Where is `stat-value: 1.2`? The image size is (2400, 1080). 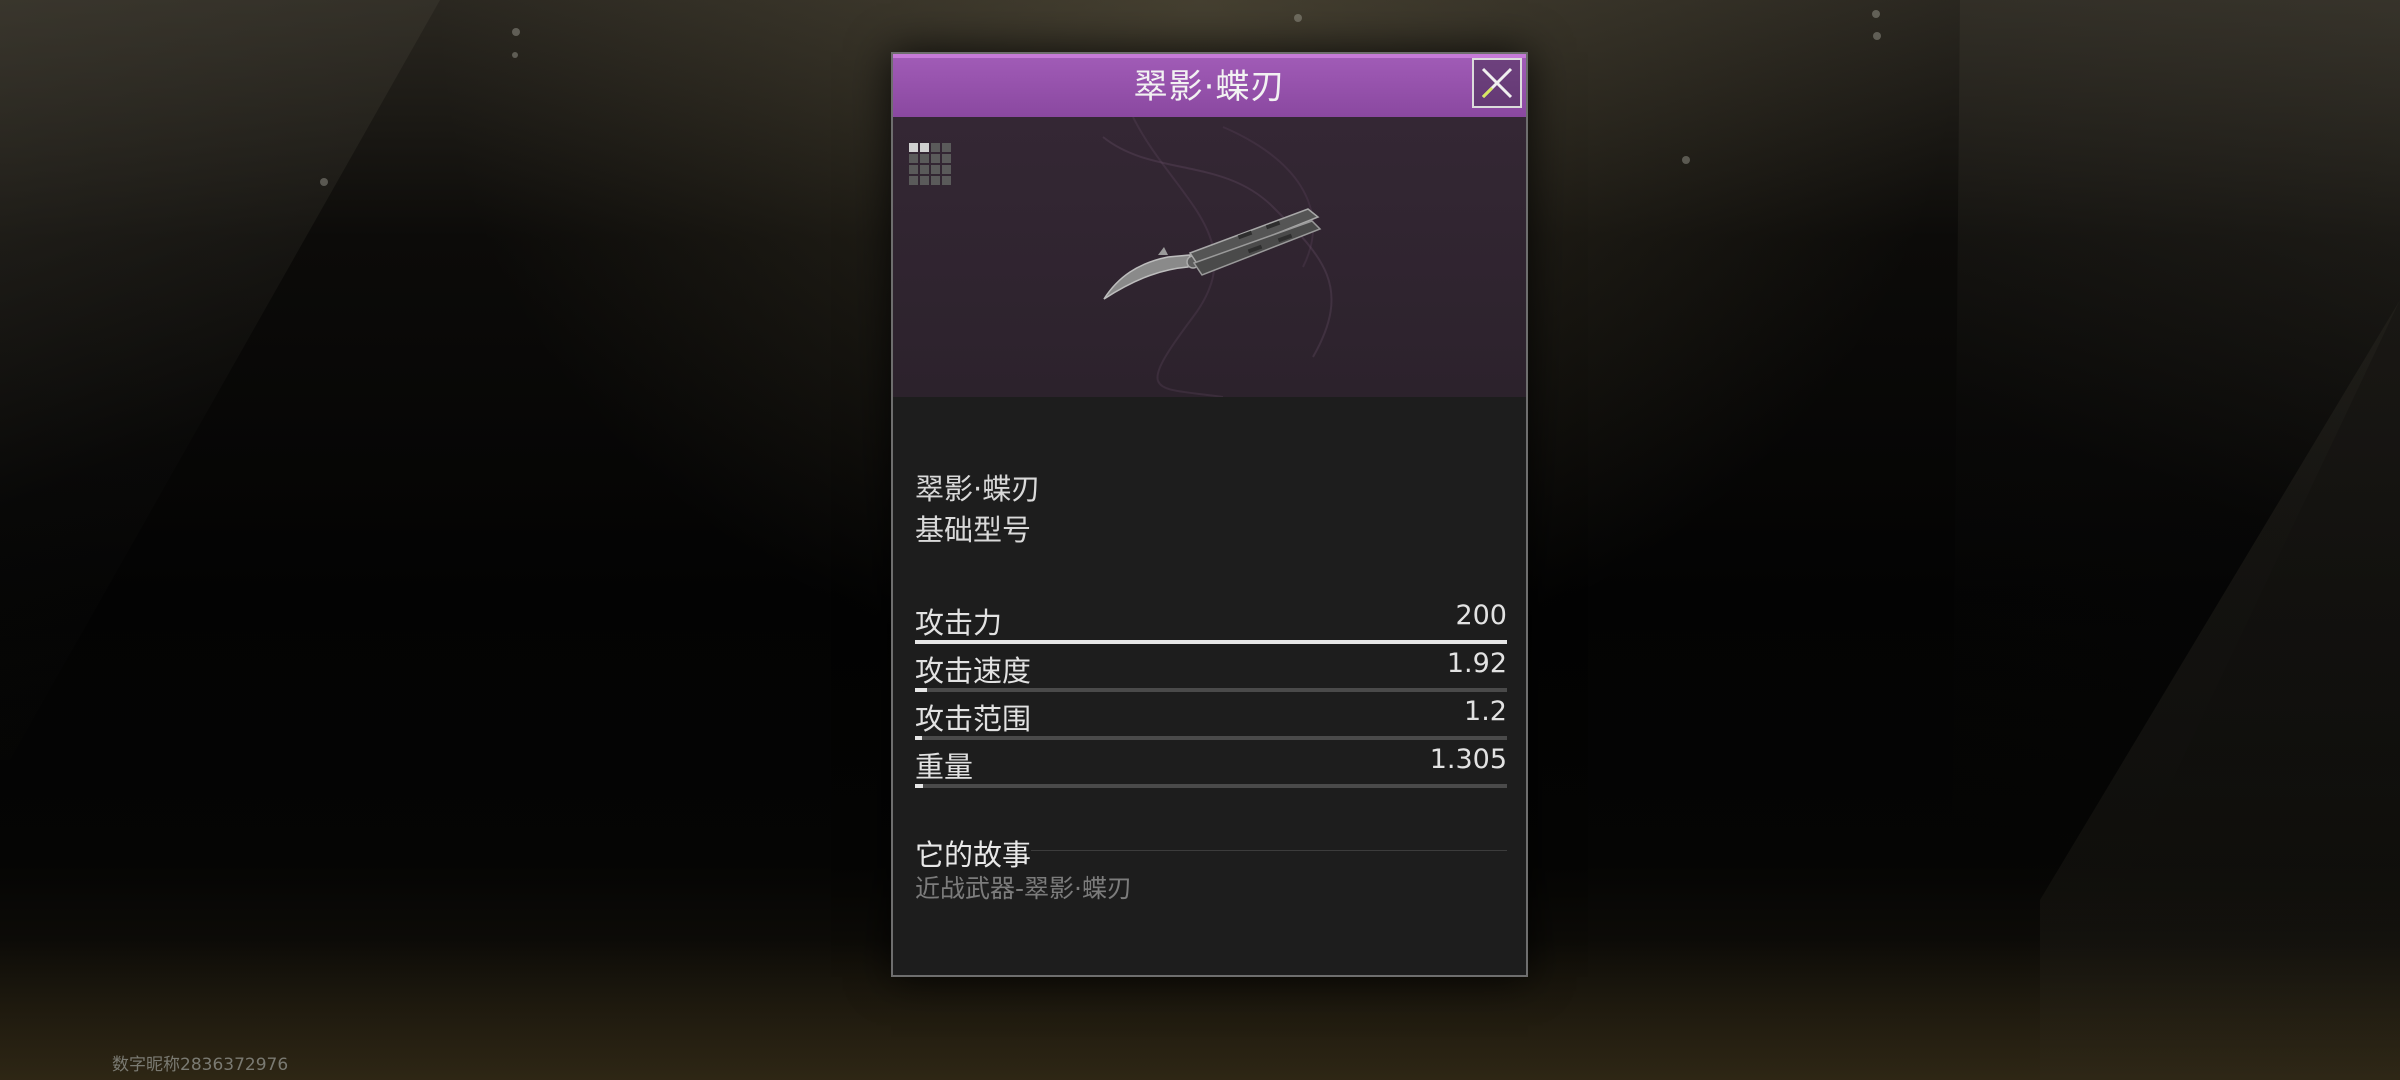 stat-value: 1.2 is located at coordinates (1485, 711).